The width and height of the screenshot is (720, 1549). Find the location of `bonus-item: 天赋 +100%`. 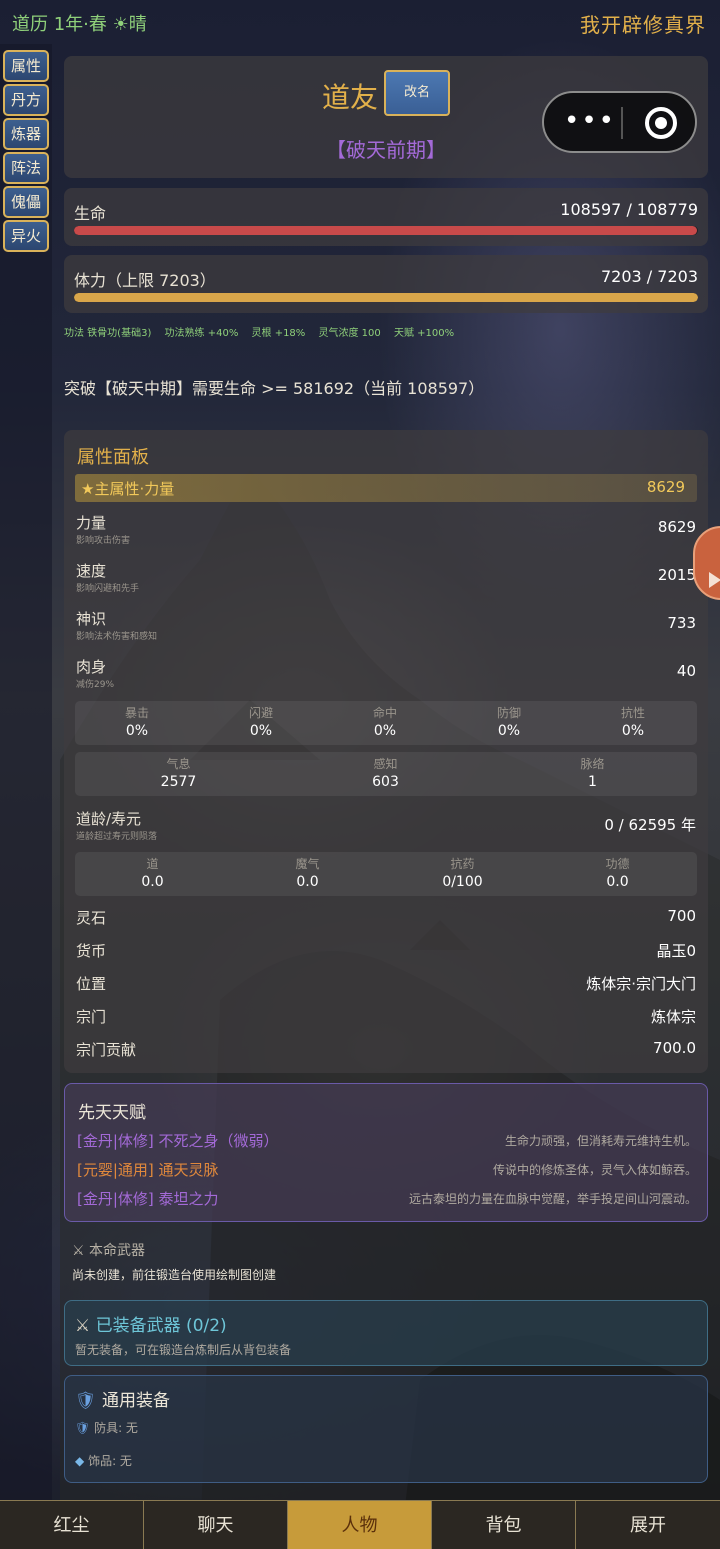

bonus-item: 天赋 +100% is located at coordinates (424, 333).